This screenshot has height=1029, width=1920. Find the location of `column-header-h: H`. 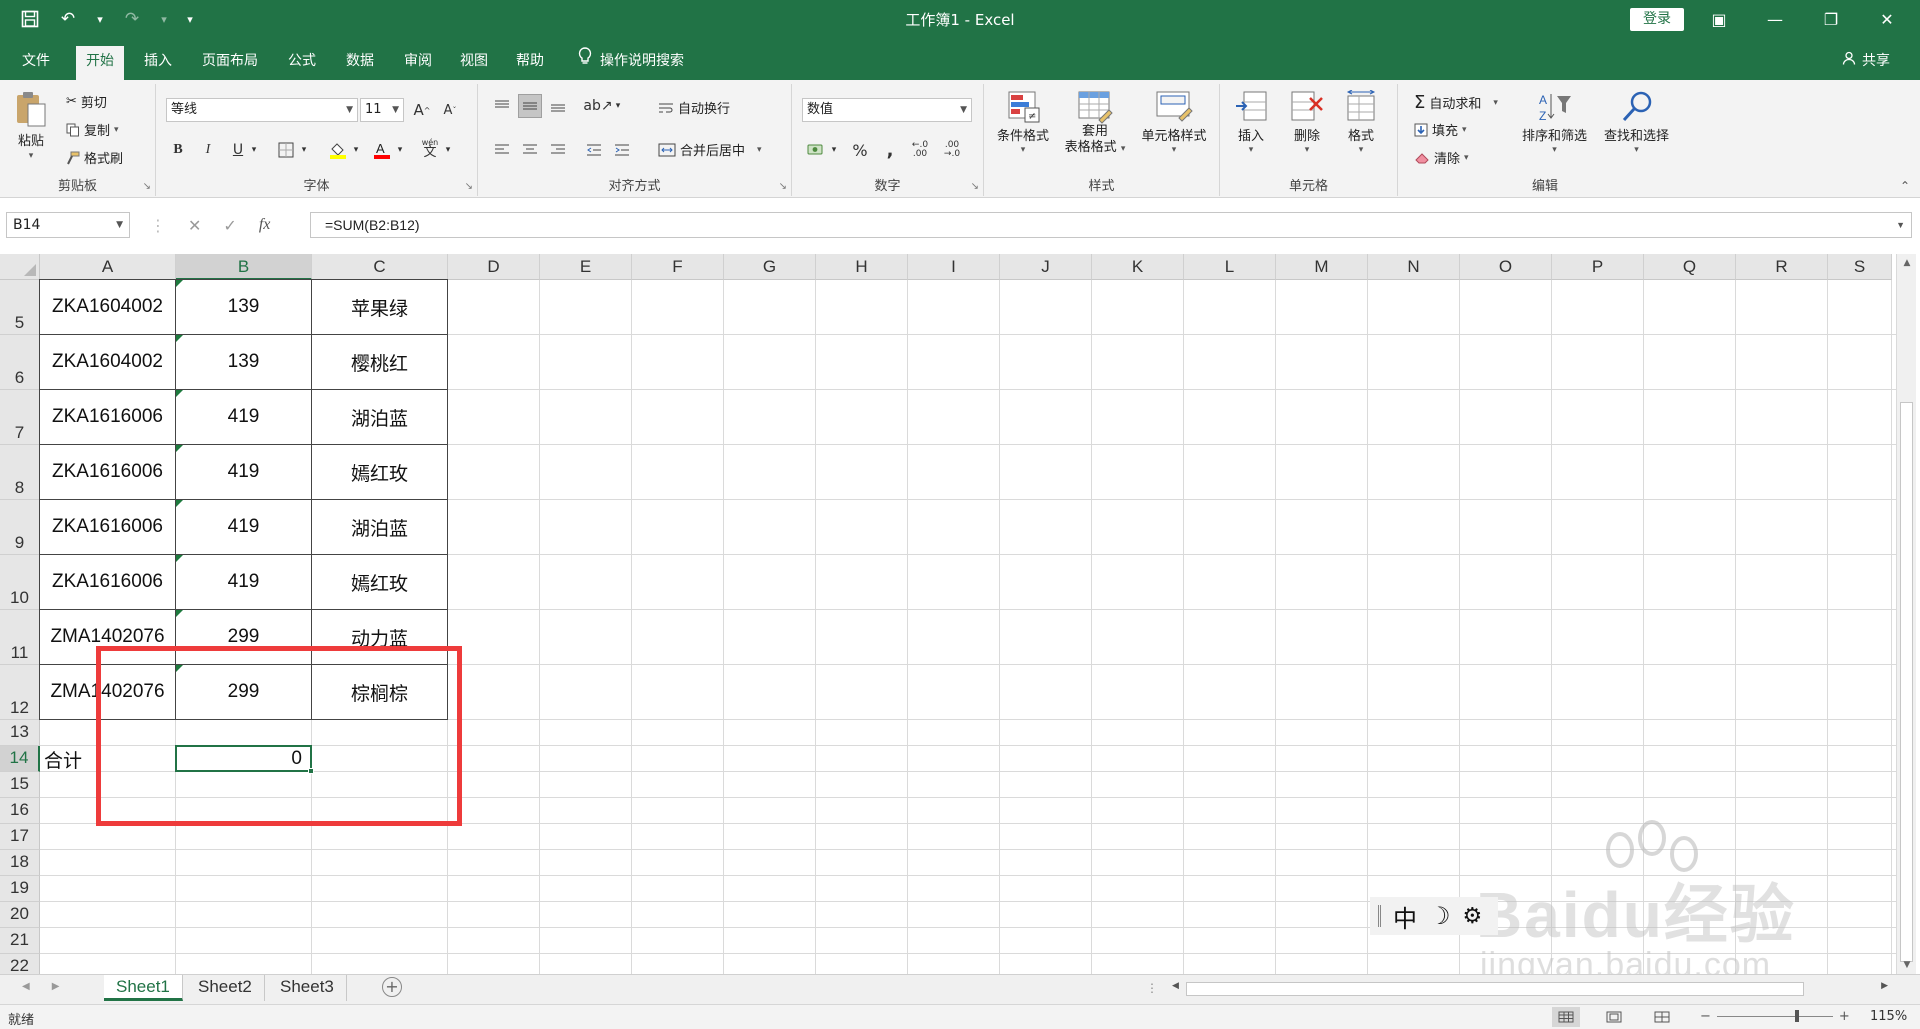

column-header-h: H is located at coordinates (862, 267).